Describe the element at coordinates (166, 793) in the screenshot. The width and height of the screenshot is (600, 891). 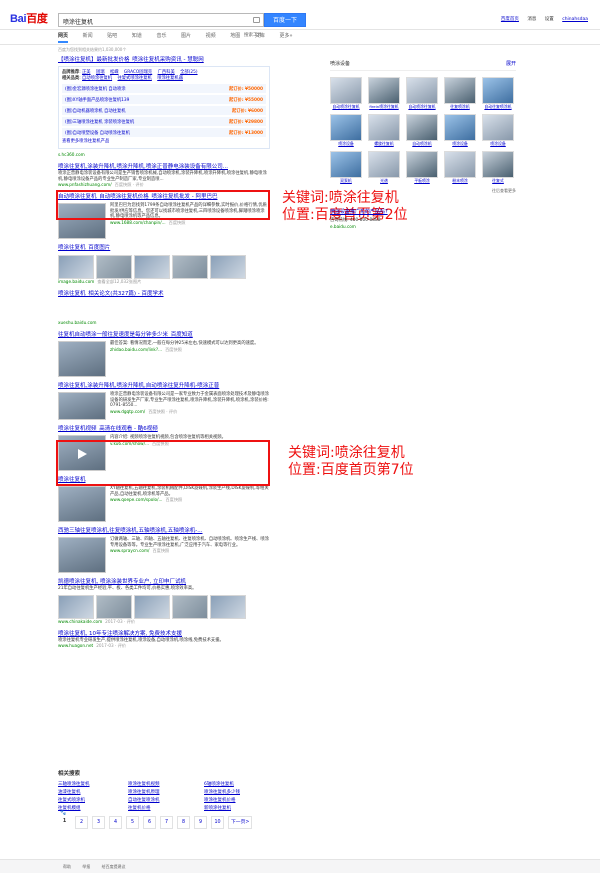
I see `related-link: 喷涂往复机原理` at that location.